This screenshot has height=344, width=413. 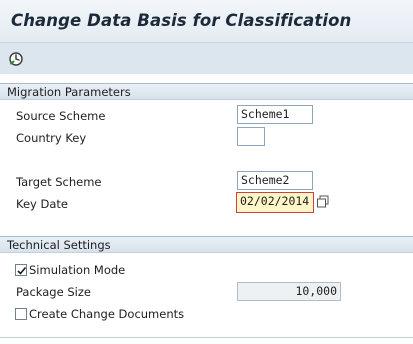 I want to click on title-bar: Change Data Basis for Classification, so click(x=206, y=21).